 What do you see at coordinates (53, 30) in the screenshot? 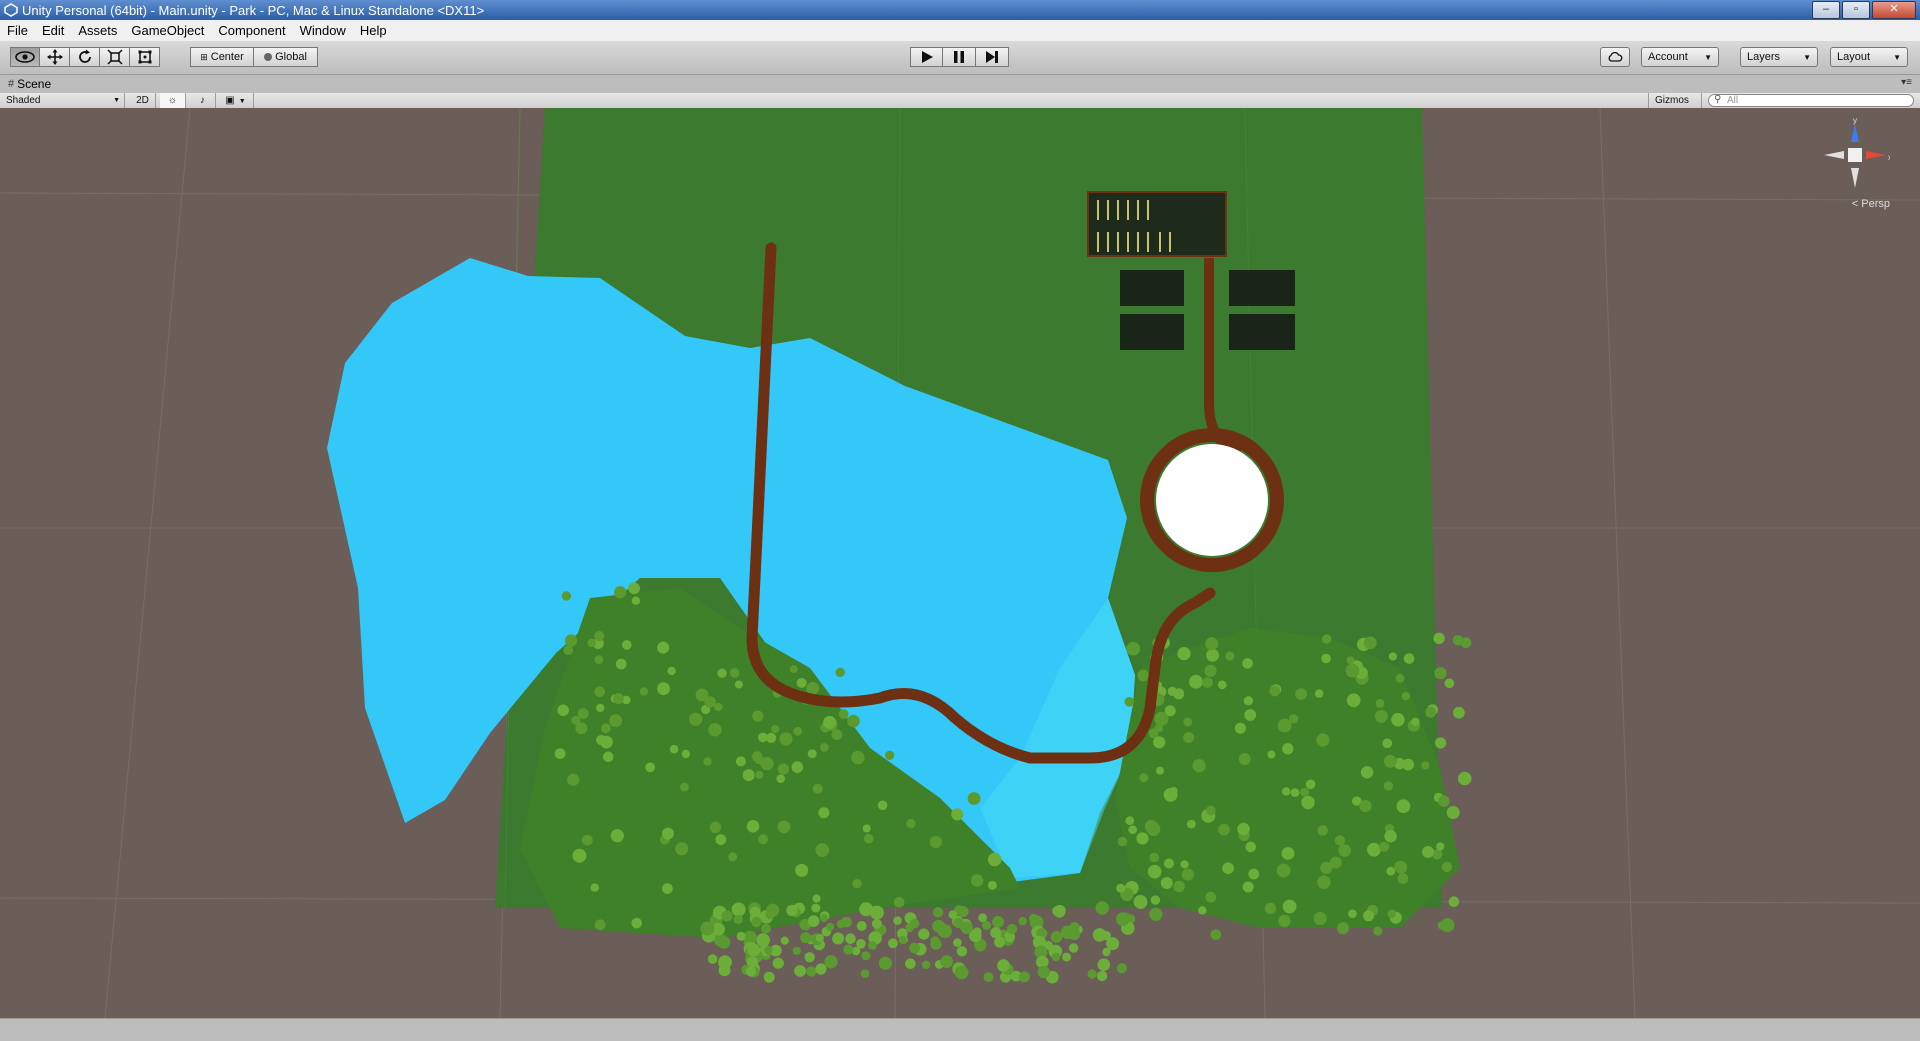
I see `menu-edit: Edit` at bounding box center [53, 30].